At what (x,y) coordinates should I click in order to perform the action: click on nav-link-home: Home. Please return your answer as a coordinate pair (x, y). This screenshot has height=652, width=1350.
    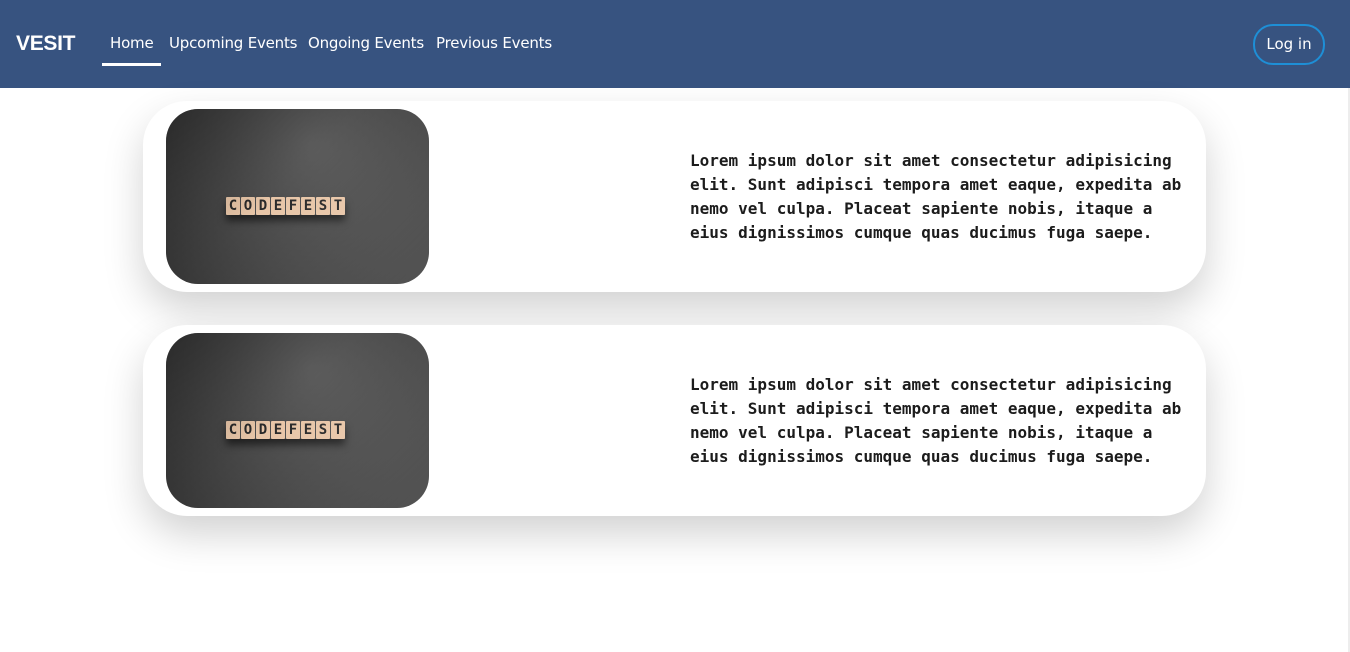
    Looking at the image, I should click on (132, 43).